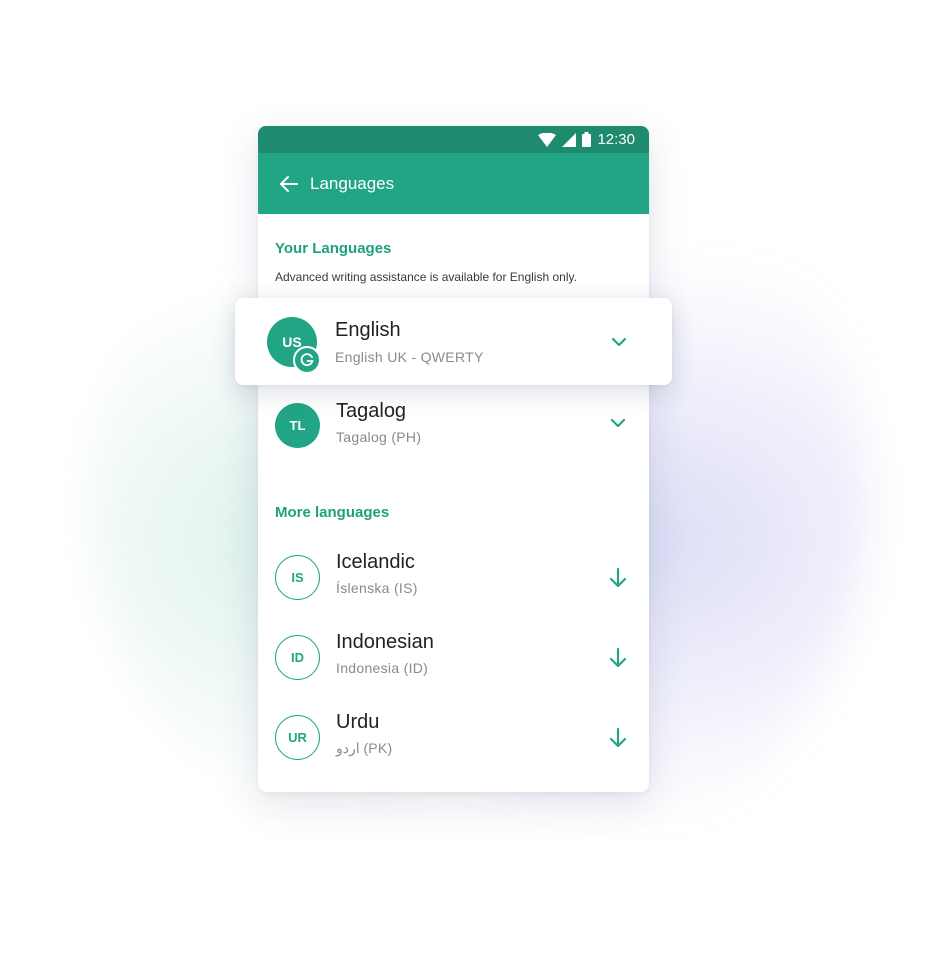 Image resolution: width=932 pixels, height=954 pixels. Describe the element at coordinates (364, 748) in the screenshot. I see `language-subtitle: اردو (PK)` at that location.